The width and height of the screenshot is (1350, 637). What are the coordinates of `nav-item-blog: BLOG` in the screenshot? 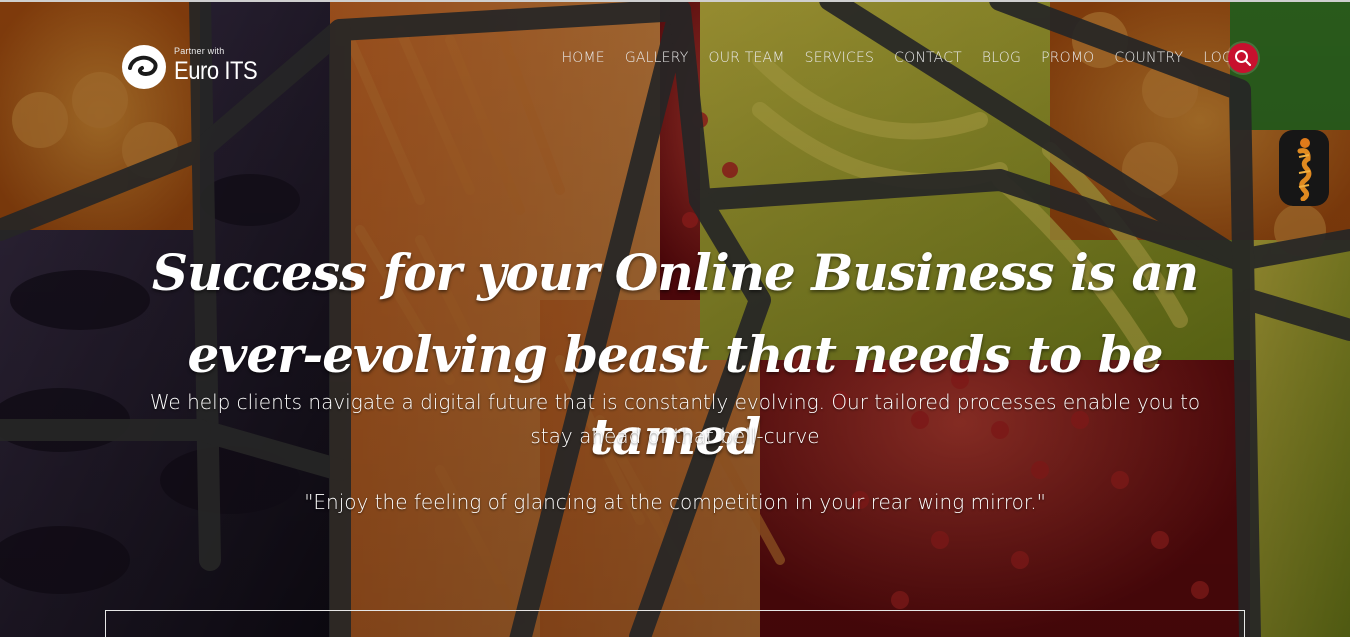 It's located at (1001, 58).